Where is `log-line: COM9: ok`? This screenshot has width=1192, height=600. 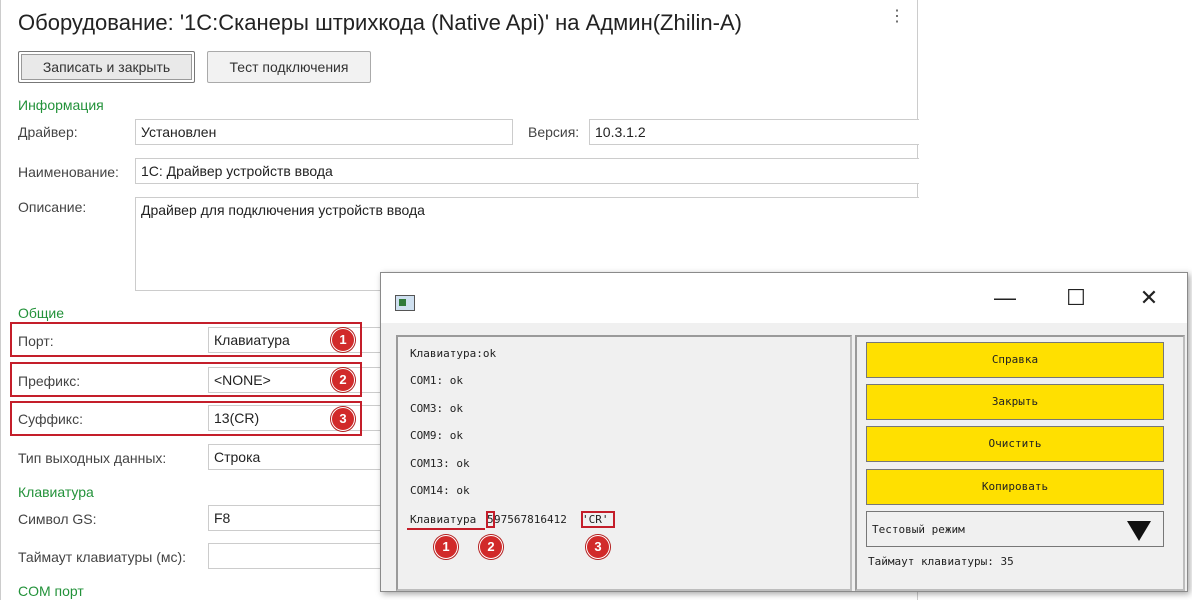 log-line: COM9: ok is located at coordinates (436, 435).